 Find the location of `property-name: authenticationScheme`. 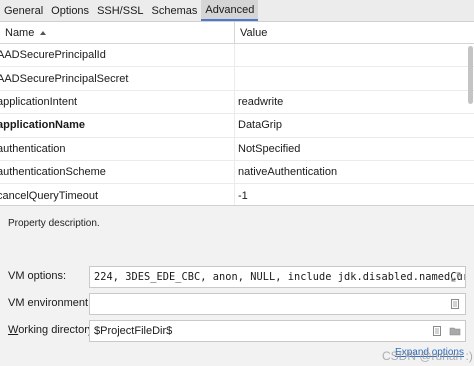

property-name: authenticationScheme is located at coordinates (53, 172).